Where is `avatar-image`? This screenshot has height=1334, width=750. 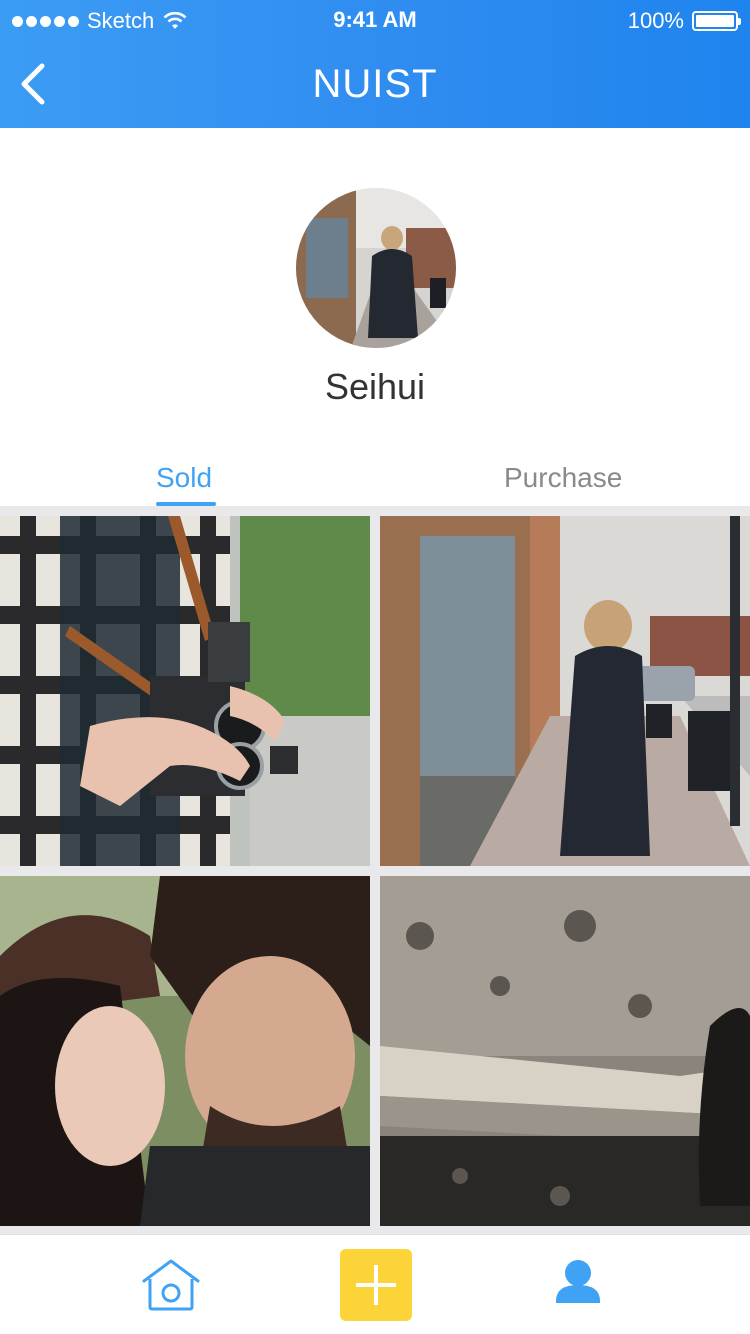
avatar-image is located at coordinates (376, 268).